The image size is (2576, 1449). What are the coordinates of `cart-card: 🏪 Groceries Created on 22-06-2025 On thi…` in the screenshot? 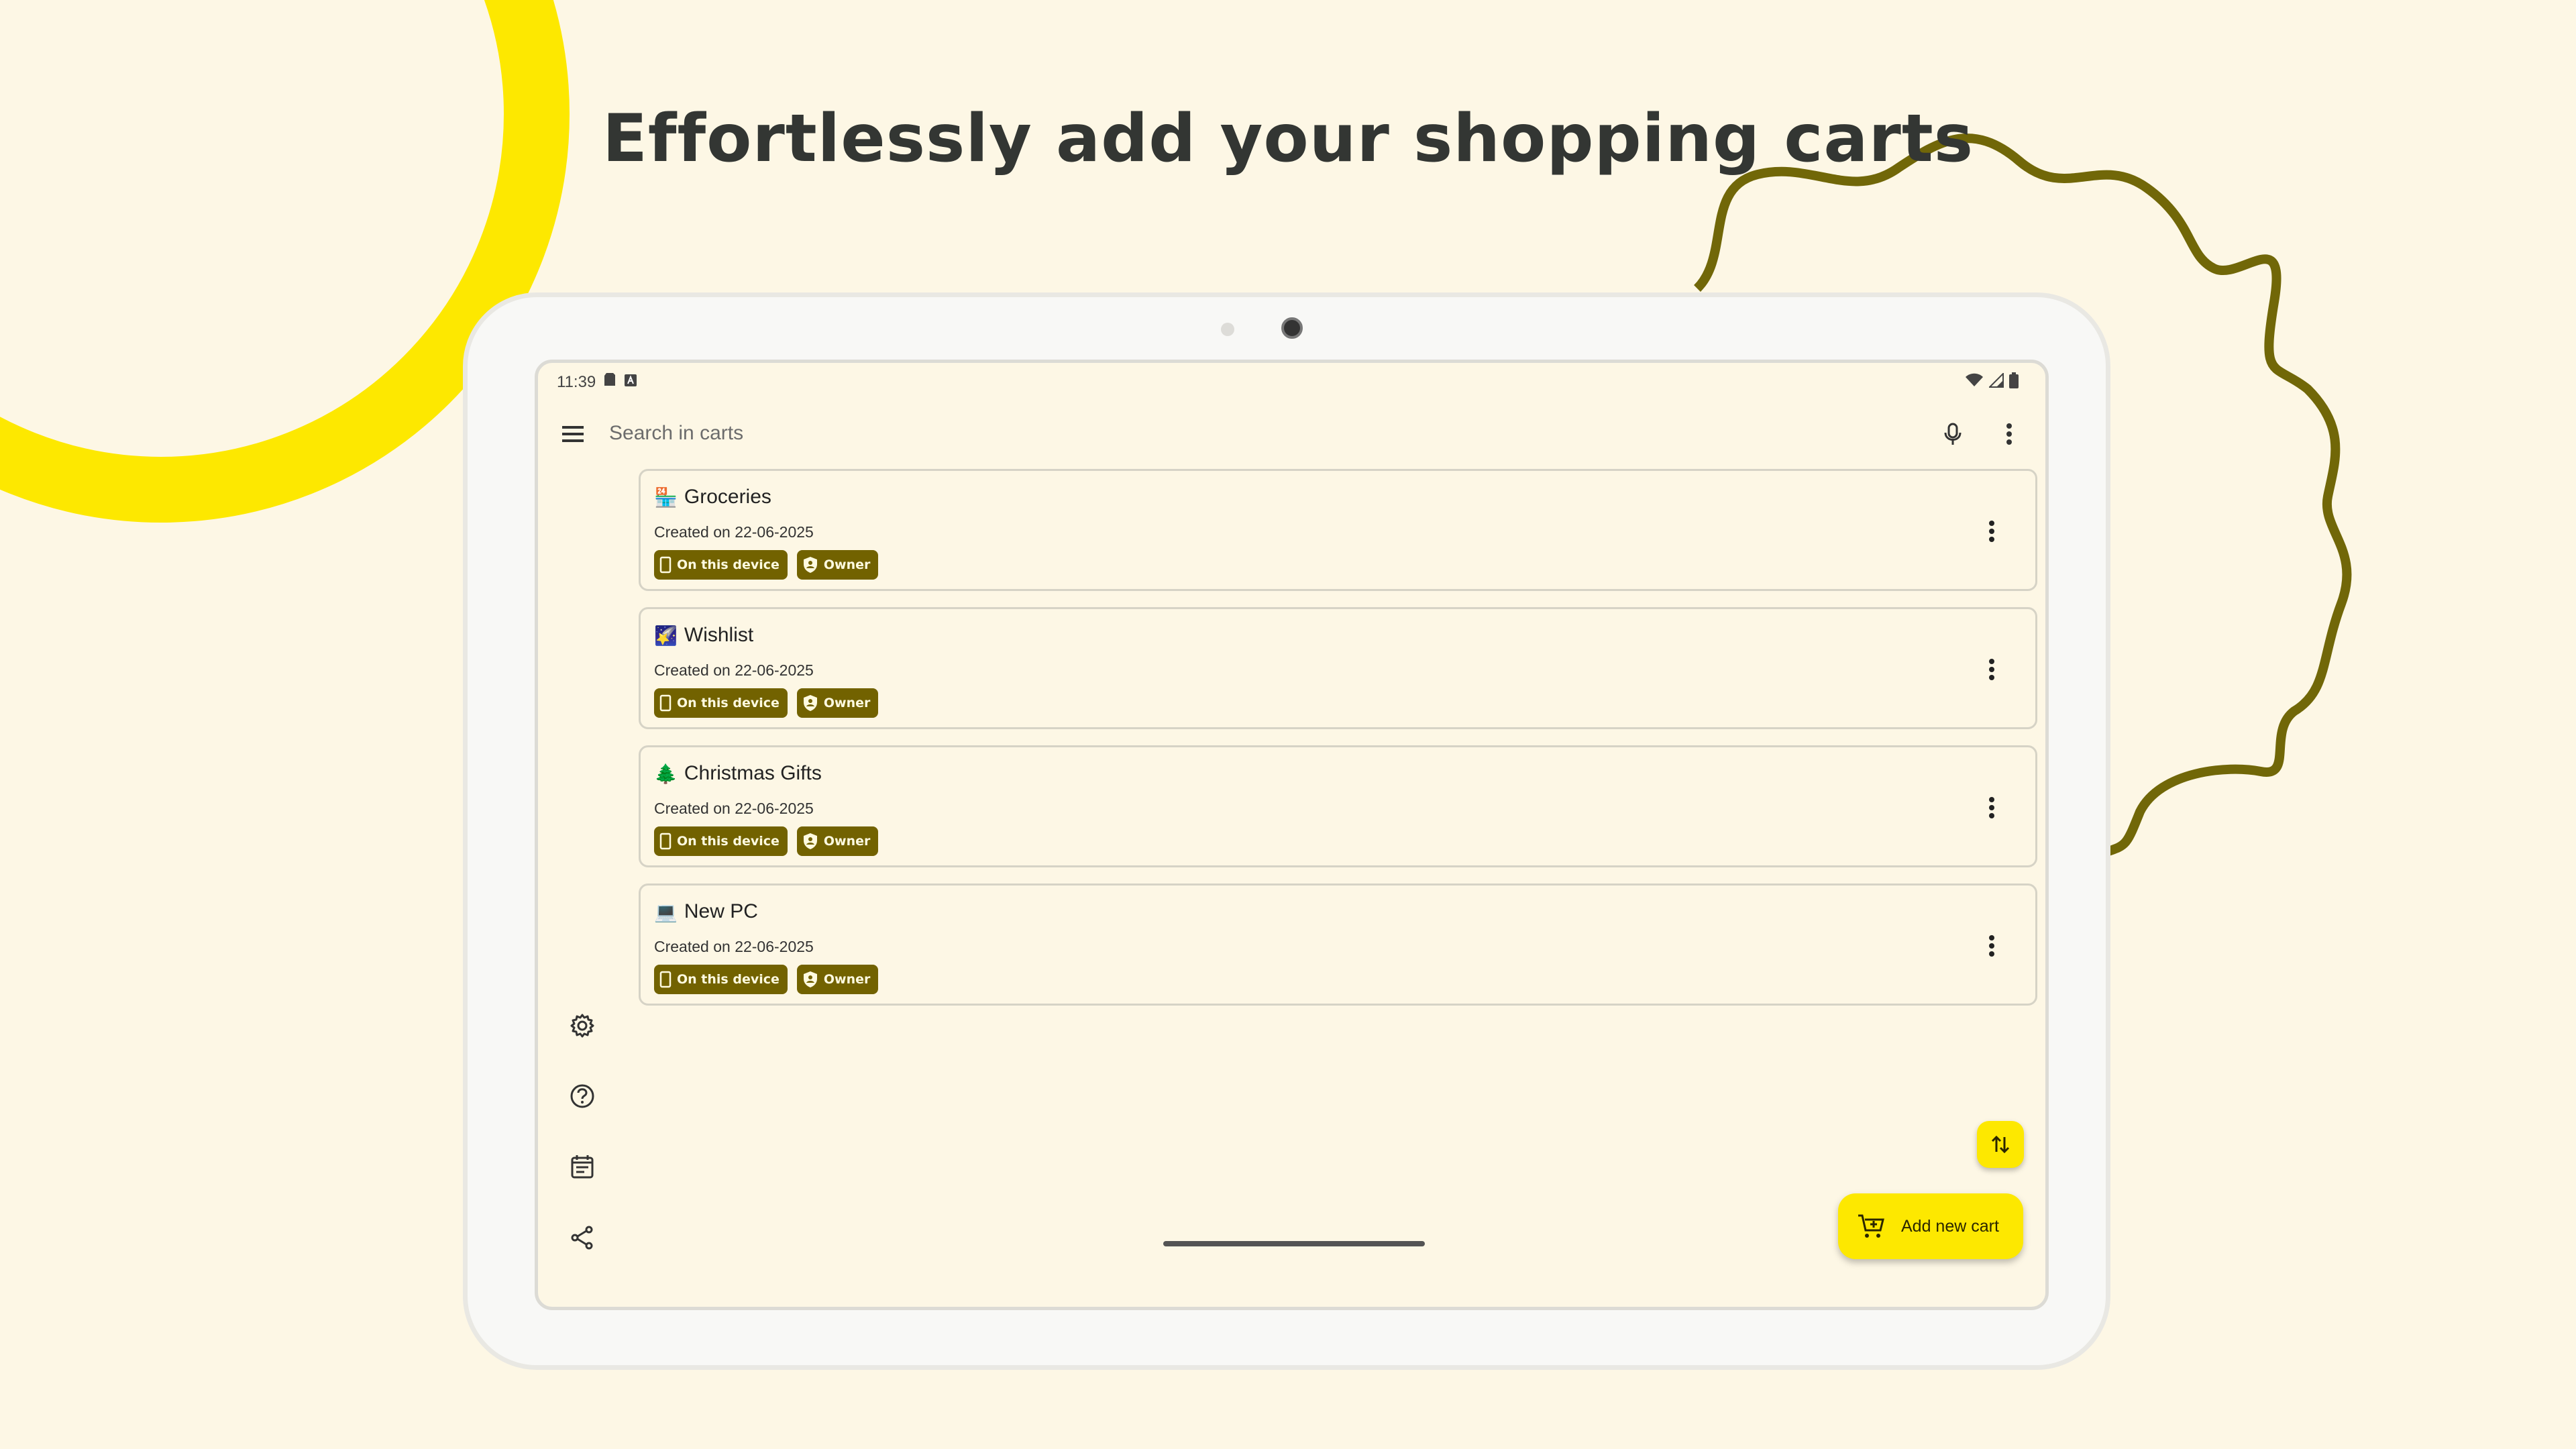 It's located at (1338, 530).